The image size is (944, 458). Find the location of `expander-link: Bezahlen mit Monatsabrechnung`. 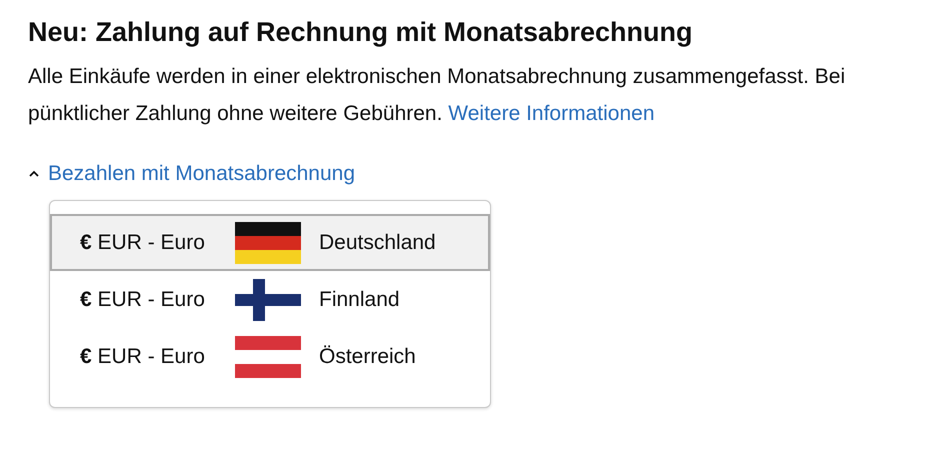

expander-link: Bezahlen mit Monatsabrechnung is located at coordinates (192, 174).